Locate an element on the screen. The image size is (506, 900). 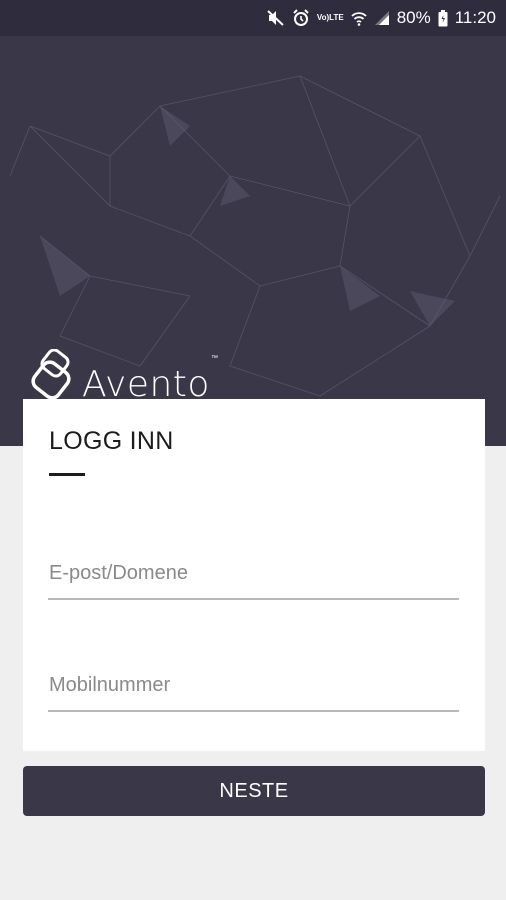
volte-icon: Vo) LTE is located at coordinates (330, 18).